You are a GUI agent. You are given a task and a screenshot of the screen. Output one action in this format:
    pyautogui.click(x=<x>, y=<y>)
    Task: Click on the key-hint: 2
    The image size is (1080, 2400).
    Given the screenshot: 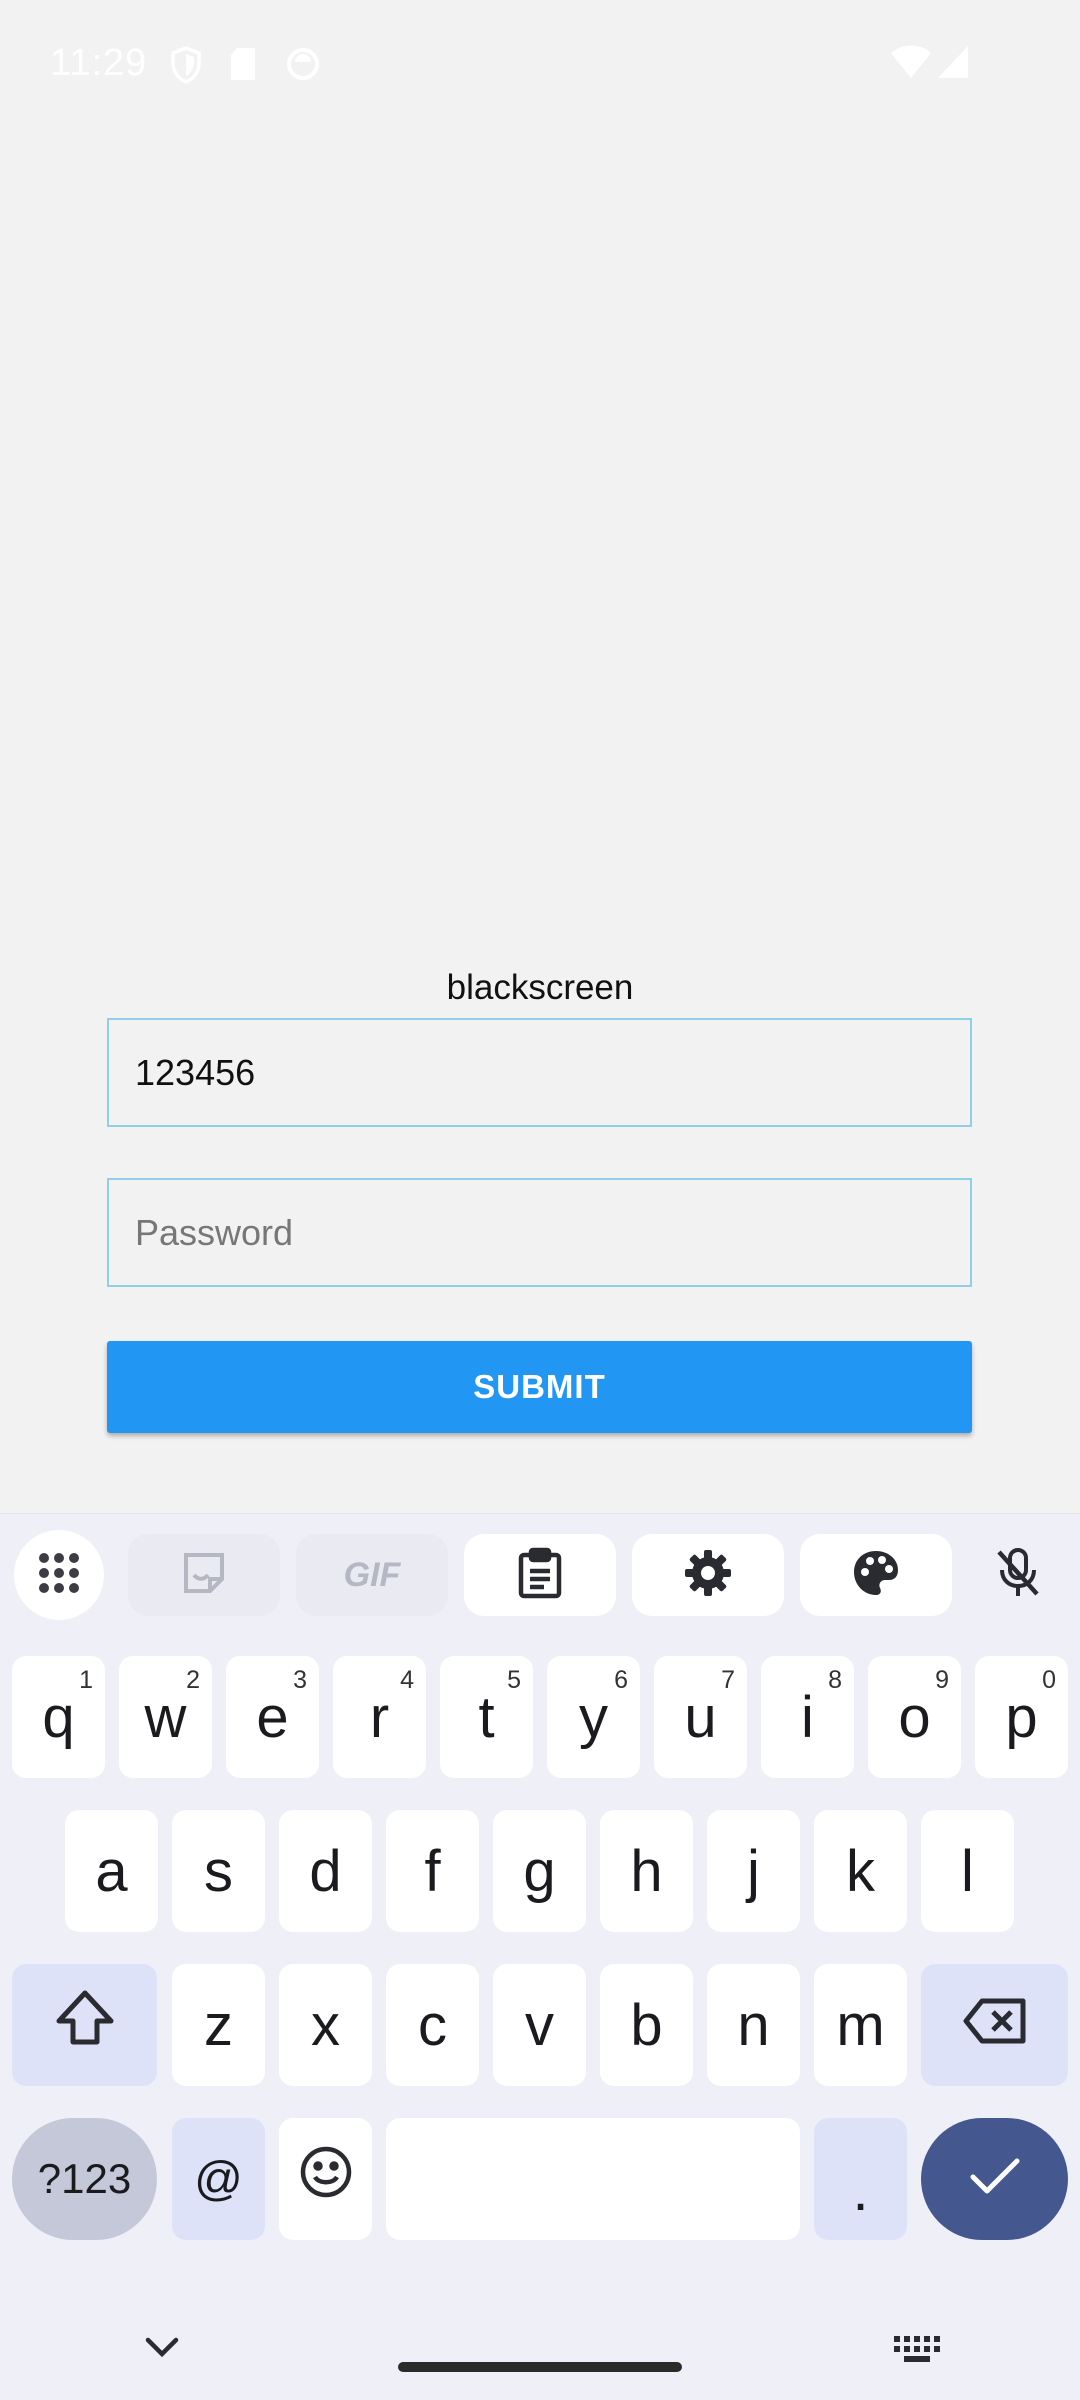 What is the action you would take?
    pyautogui.click(x=193, y=1680)
    